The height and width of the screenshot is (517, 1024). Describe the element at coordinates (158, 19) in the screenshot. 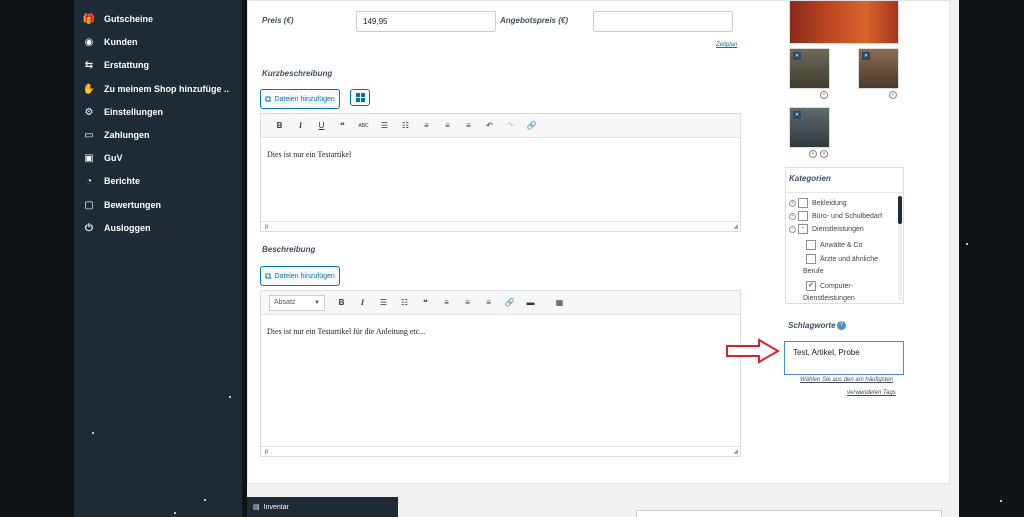

I see `sidebar-item-gutscheine: 🎁 Gutscheine` at that location.